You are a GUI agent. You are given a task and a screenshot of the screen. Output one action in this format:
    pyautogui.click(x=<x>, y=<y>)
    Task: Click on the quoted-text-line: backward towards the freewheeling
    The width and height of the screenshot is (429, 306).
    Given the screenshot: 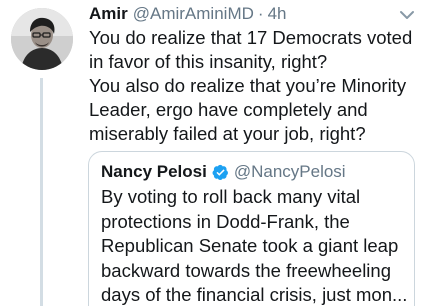 What is the action you would take?
    pyautogui.click(x=246, y=270)
    